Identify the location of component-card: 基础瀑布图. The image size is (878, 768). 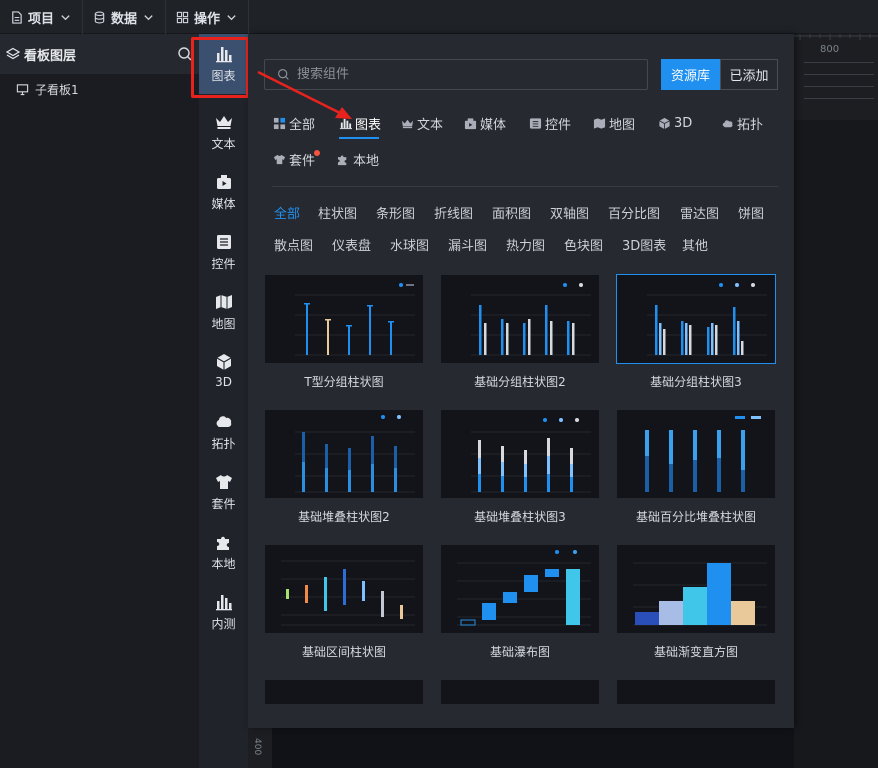
(520, 602).